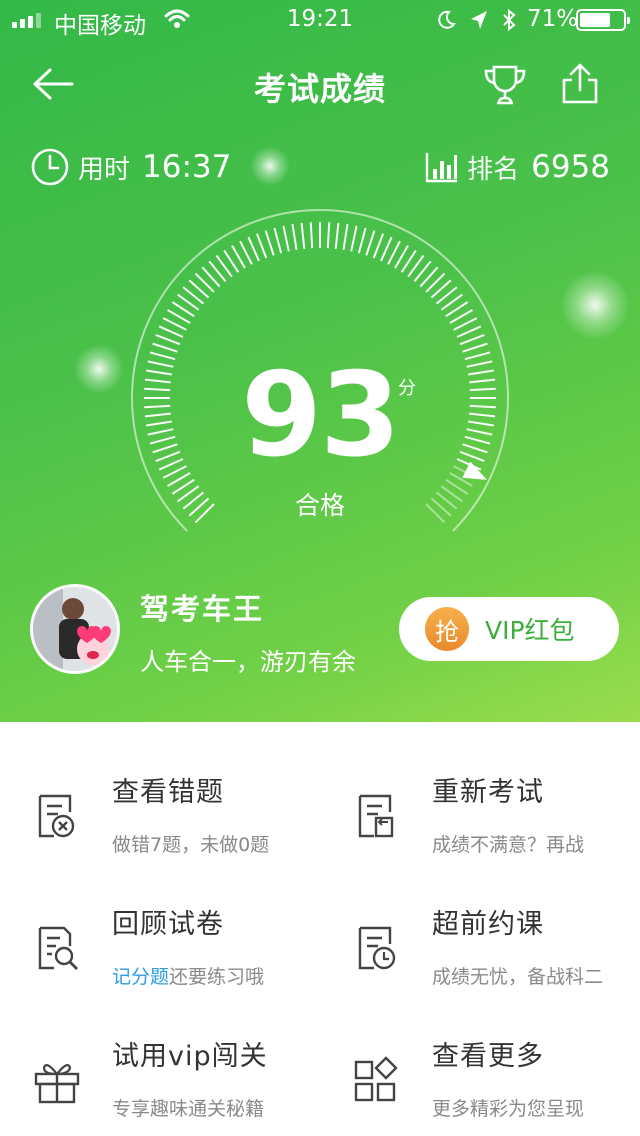 The image size is (640, 1136). I want to click on menu-item-title: 查看错题, so click(168, 792).